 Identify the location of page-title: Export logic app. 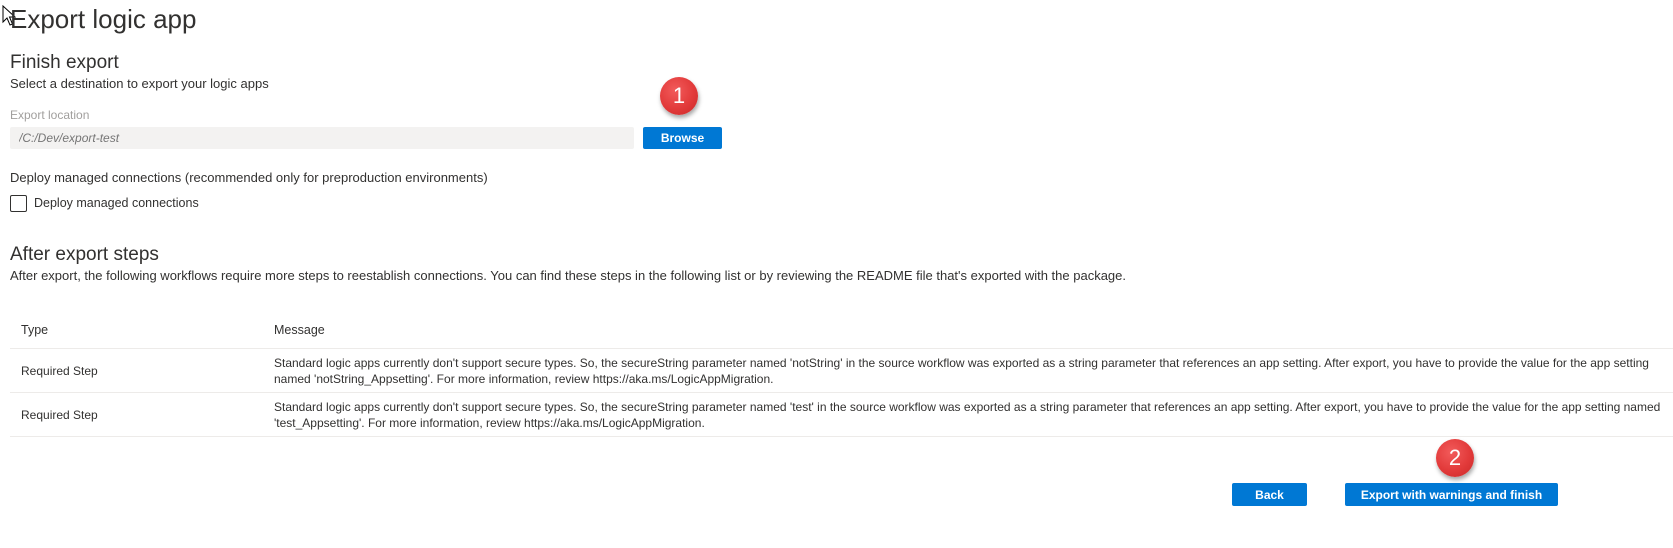
(103, 19).